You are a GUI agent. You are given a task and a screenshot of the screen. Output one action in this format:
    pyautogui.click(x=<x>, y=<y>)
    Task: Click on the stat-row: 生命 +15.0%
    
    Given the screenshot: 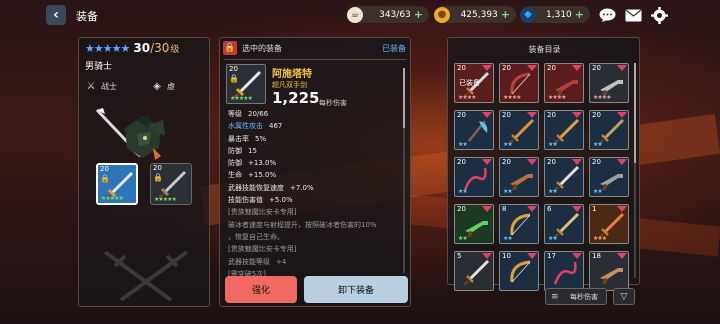 What is the action you would take?
    pyautogui.click(x=315, y=175)
    